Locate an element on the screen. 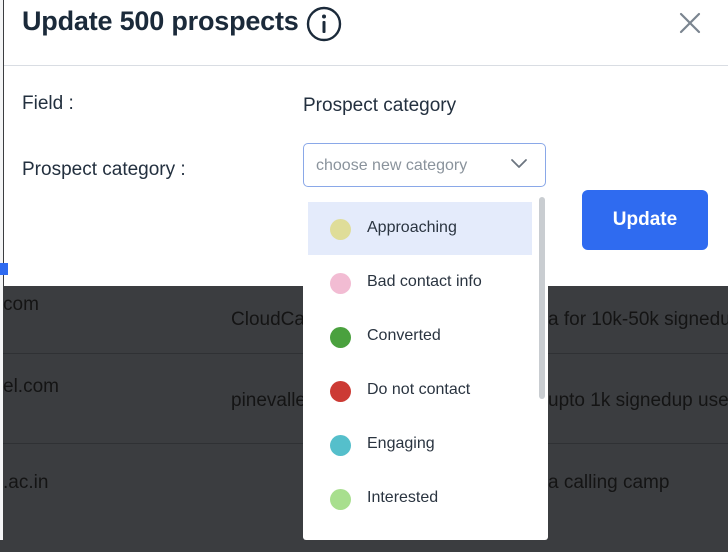  field-label: Field : is located at coordinates (48, 103).